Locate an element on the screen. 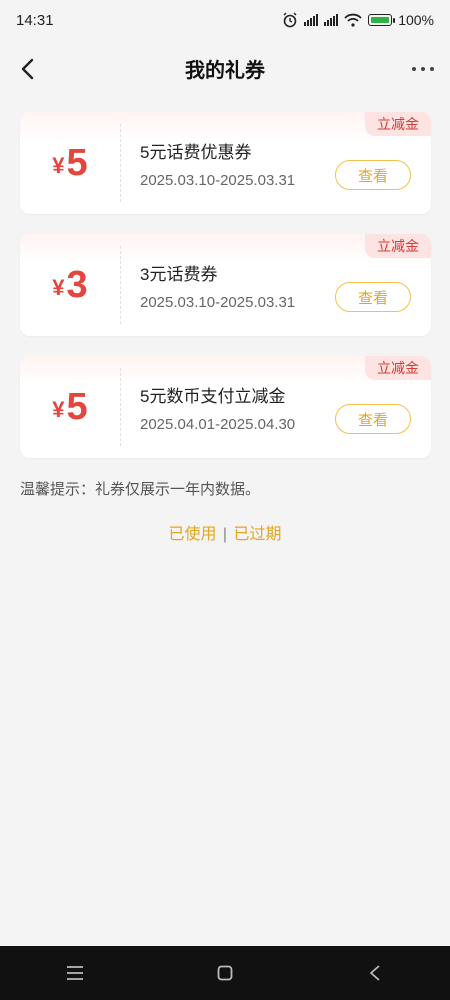 This screenshot has height=1000, width=450. tip-text: 温馨提示：礼券仅展示一年内数据。 is located at coordinates (140, 489).